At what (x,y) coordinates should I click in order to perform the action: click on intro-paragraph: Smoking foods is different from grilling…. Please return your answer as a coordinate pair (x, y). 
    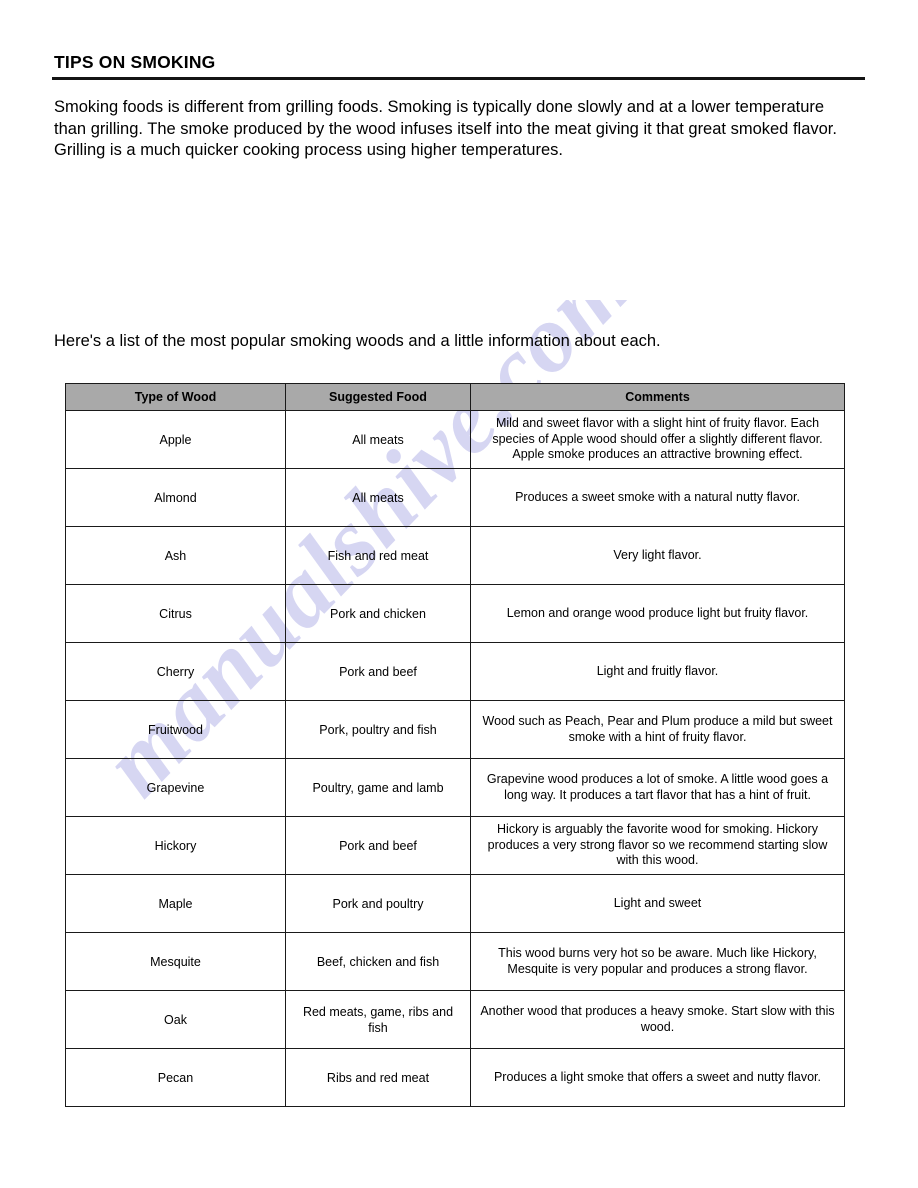
    Looking at the image, I should click on (445, 128).